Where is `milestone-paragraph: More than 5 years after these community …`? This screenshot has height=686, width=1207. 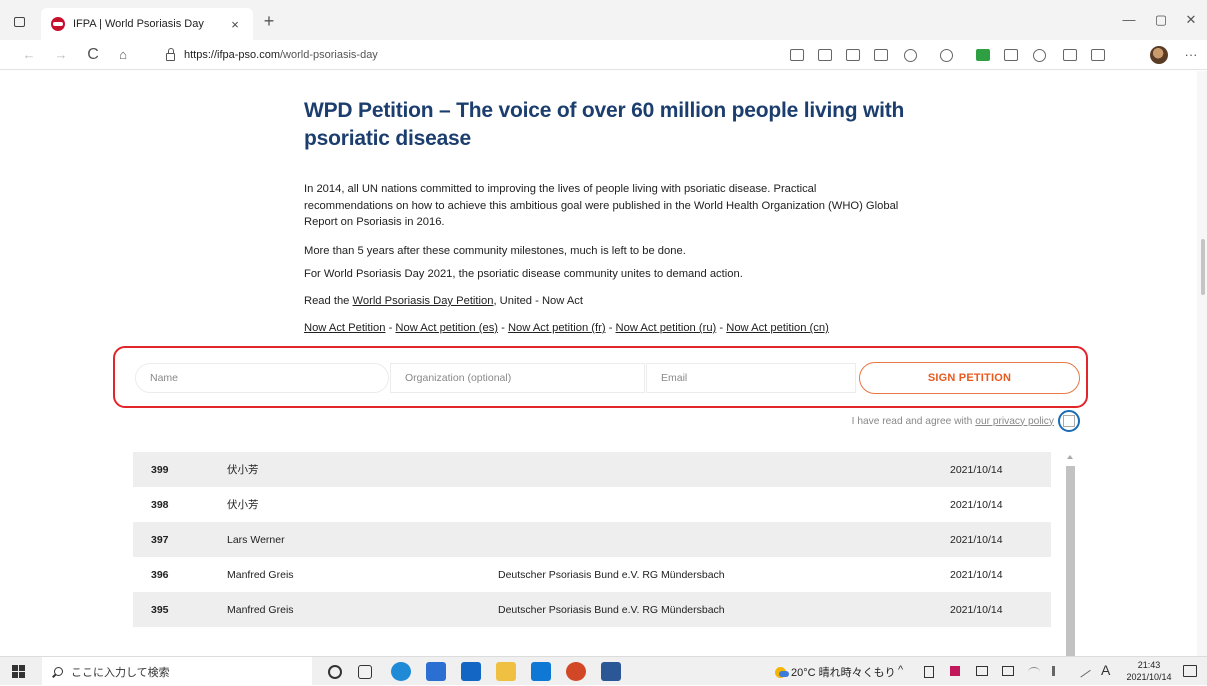
milestone-paragraph: More than 5 years after these community … is located at coordinates (495, 251).